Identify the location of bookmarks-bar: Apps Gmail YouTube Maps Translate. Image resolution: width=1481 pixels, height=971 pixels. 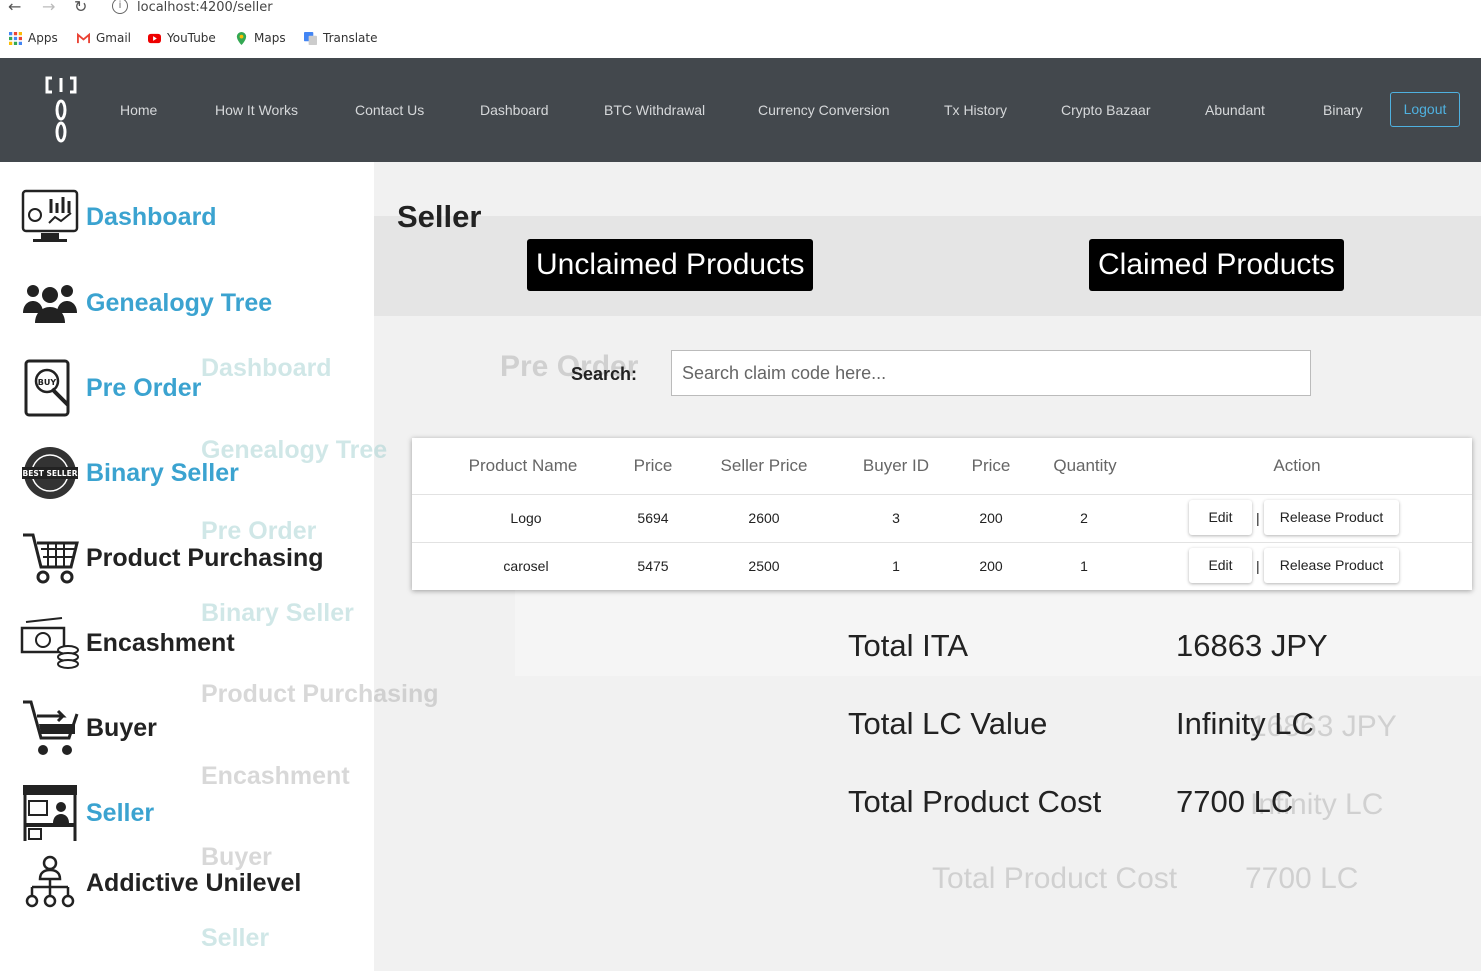
(740, 39).